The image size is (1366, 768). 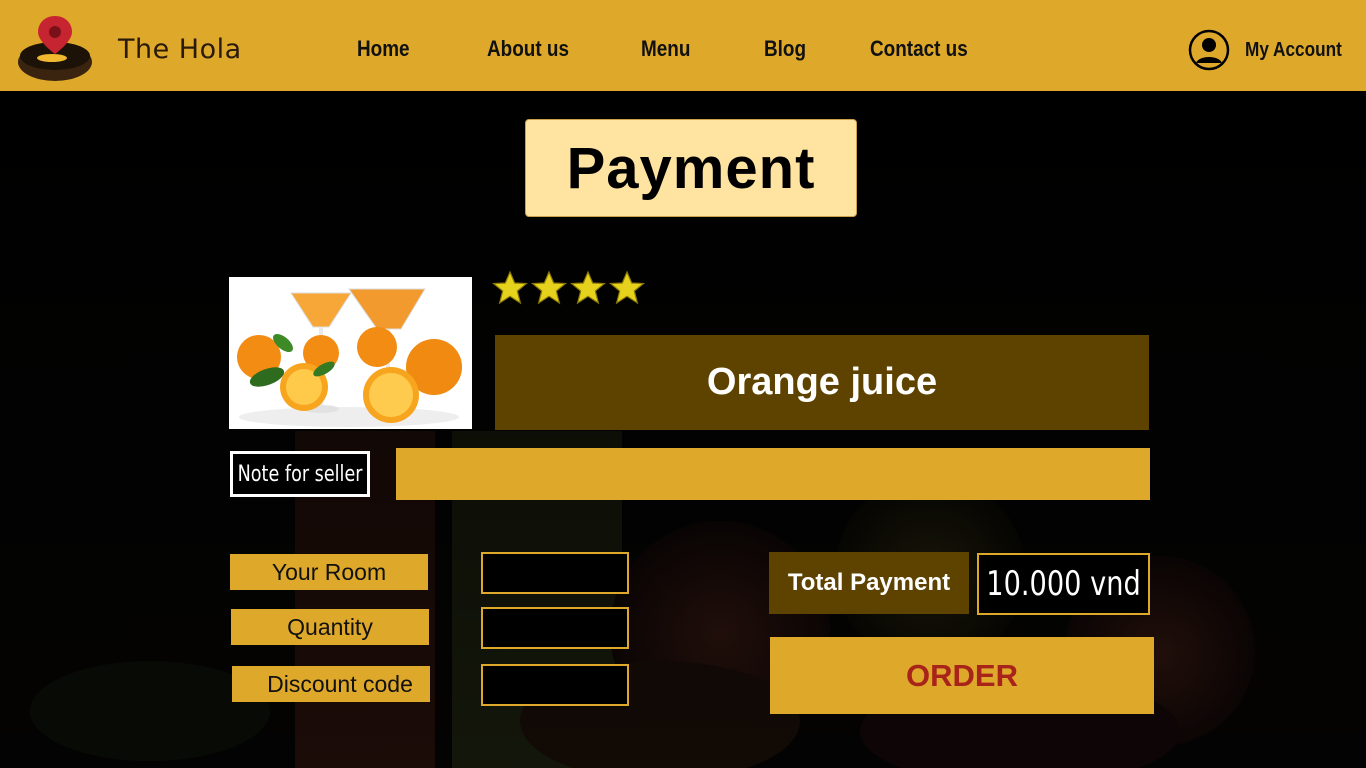 I want to click on nav-about-us: About us, so click(x=528, y=49).